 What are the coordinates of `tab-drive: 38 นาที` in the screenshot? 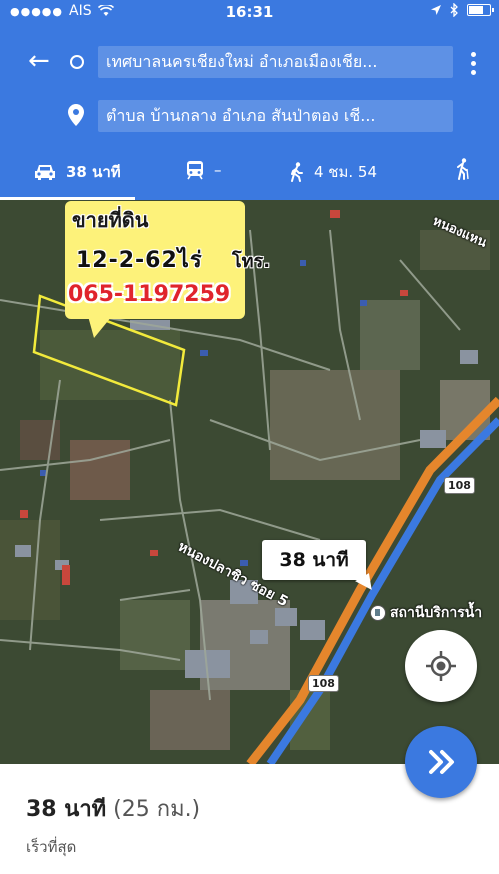 It's located at (77, 172).